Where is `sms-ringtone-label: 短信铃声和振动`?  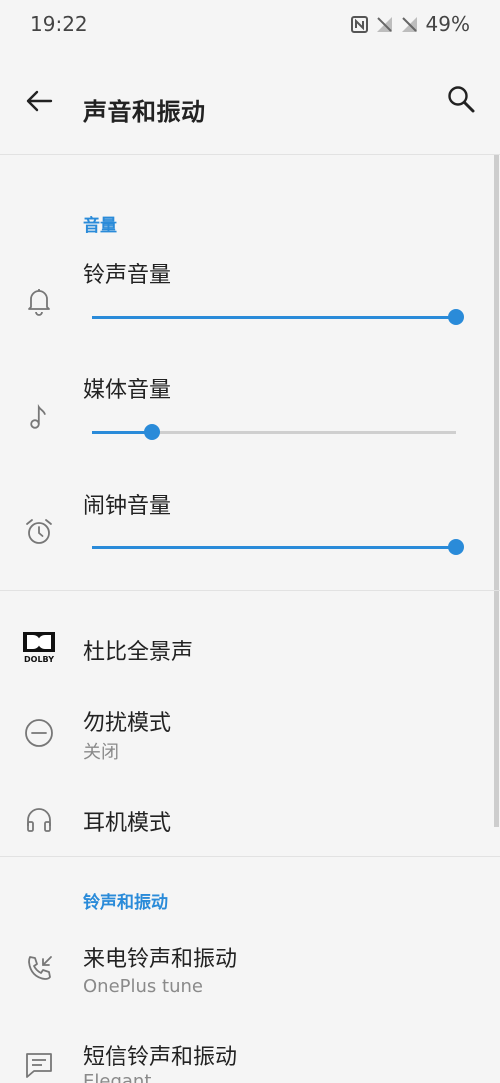 sms-ringtone-label: 短信铃声和振动 is located at coordinates (160, 1057).